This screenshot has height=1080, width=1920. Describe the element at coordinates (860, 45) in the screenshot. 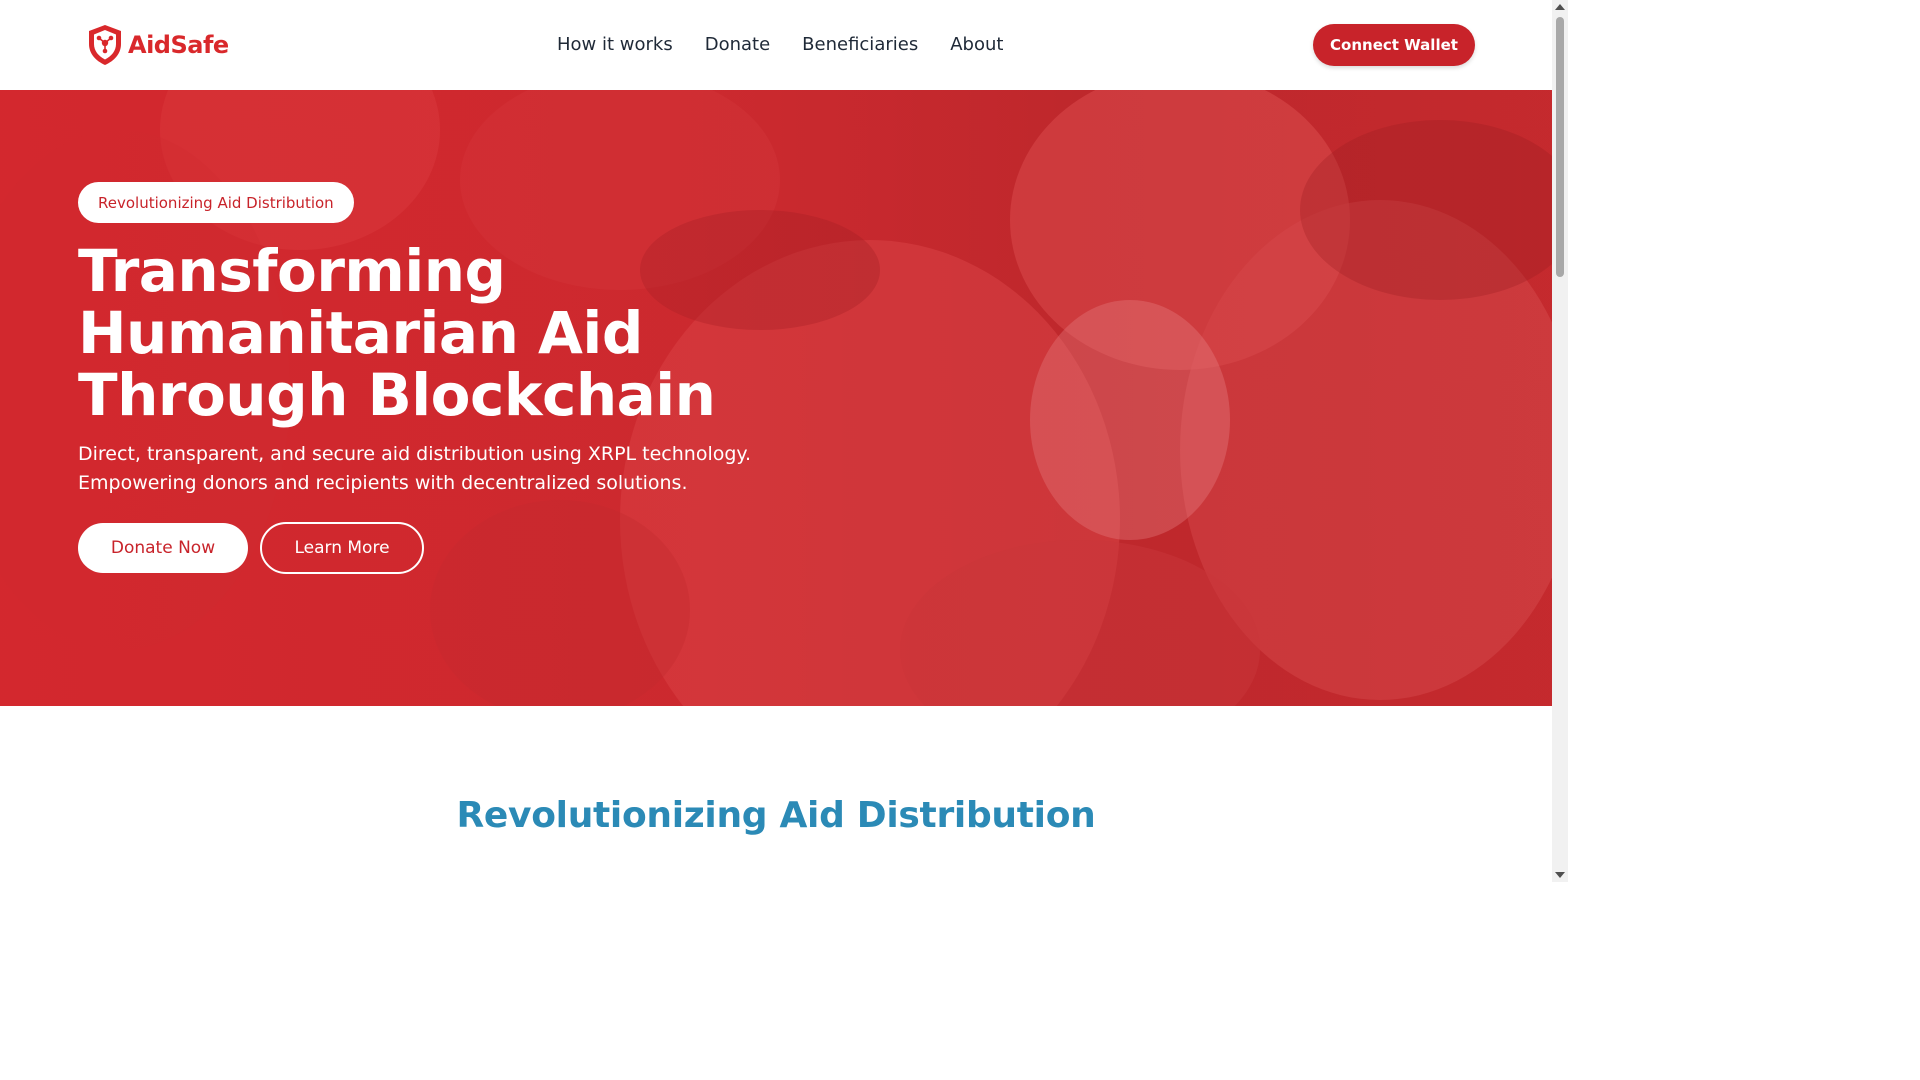

I see `nav-beneficiaries: Beneficiaries` at that location.